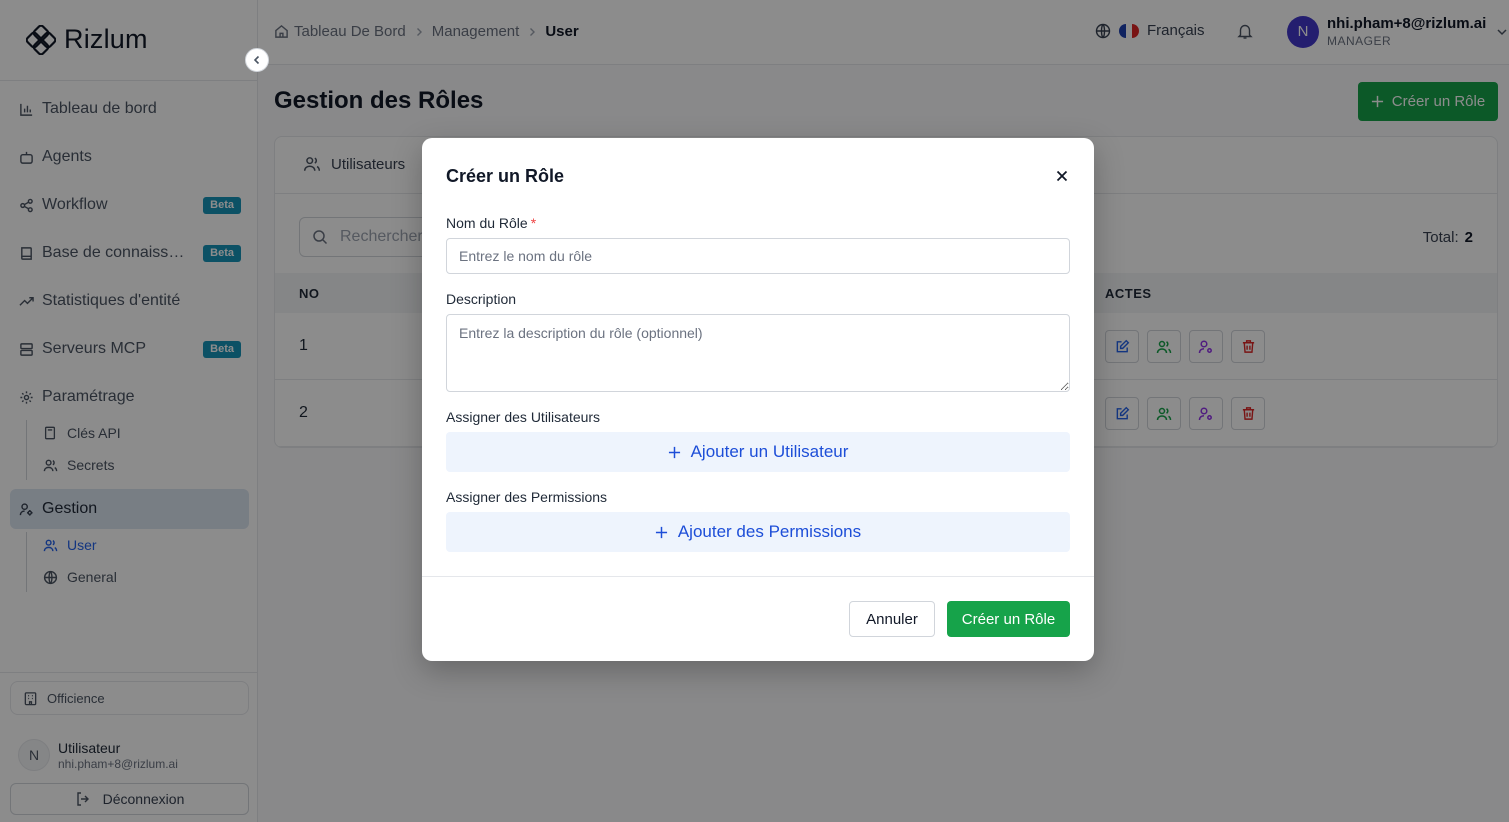 This screenshot has width=1509, height=822. Describe the element at coordinates (1008, 619) in the screenshot. I see `submit-create-role-button: Créer un Rôle` at that location.